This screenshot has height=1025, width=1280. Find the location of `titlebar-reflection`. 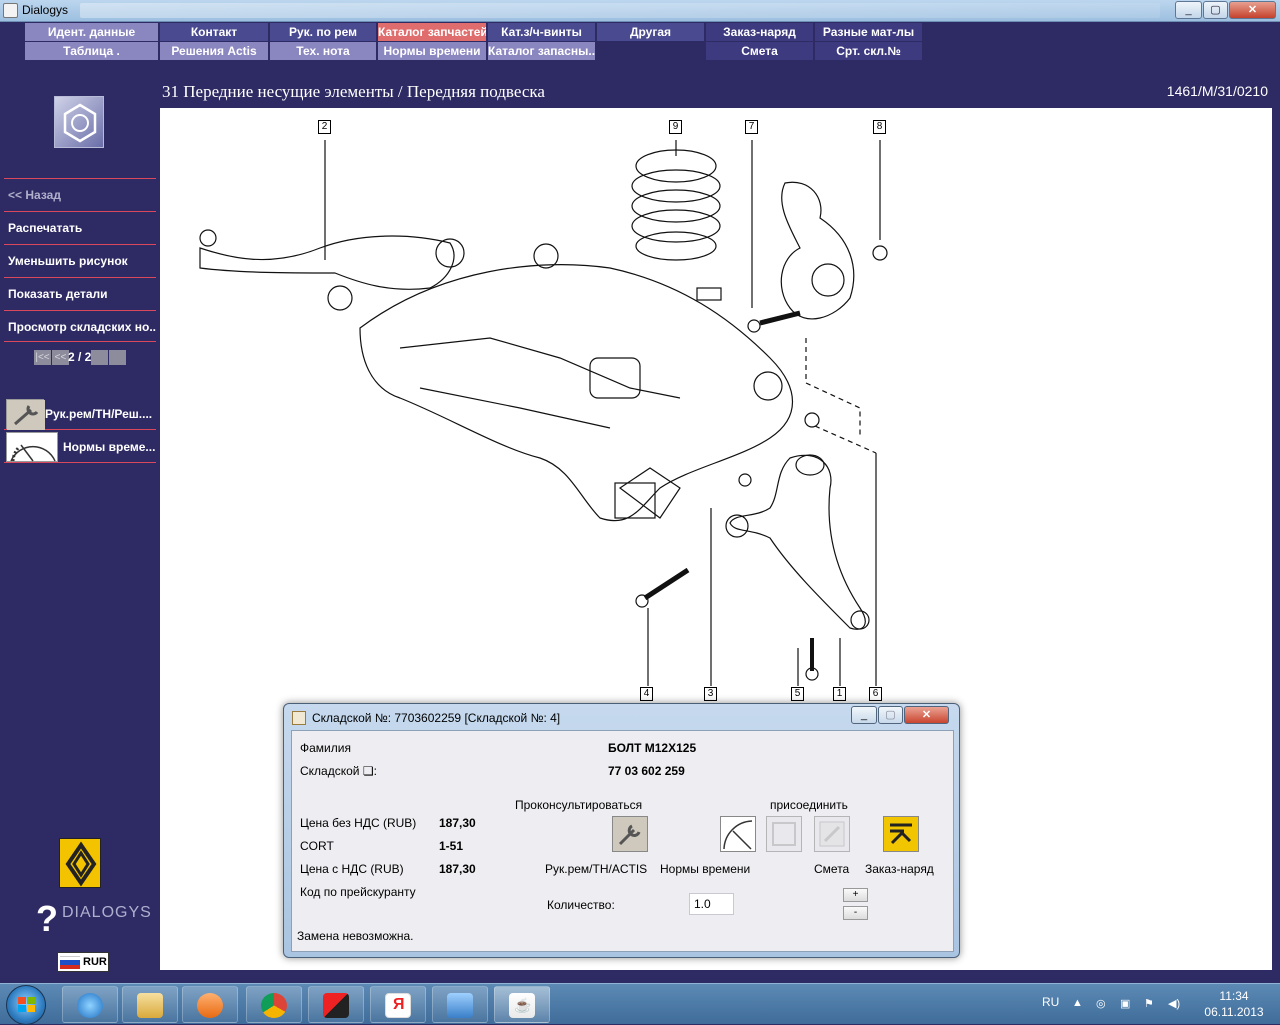

titlebar-reflection is located at coordinates (620, 10).